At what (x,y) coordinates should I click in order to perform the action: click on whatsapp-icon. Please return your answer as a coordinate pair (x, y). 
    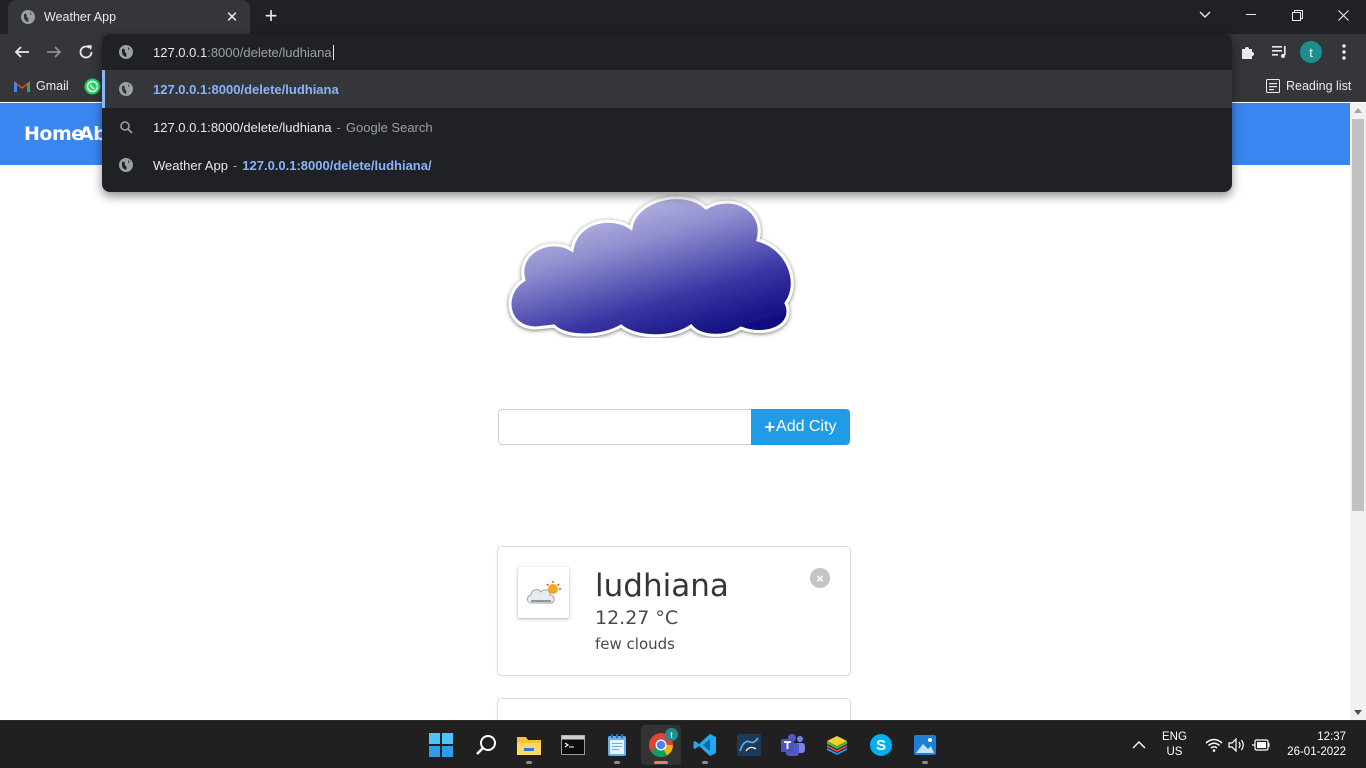
    Looking at the image, I should click on (92, 86).